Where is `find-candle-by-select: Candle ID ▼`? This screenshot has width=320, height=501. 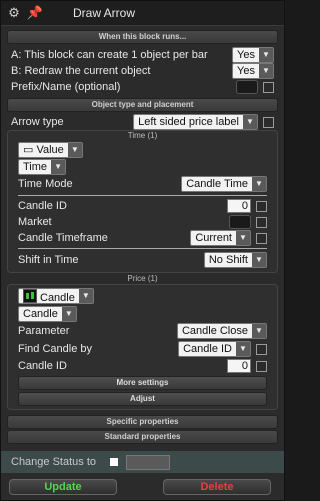 find-candle-by-select: Candle ID ▼ is located at coordinates (214, 349).